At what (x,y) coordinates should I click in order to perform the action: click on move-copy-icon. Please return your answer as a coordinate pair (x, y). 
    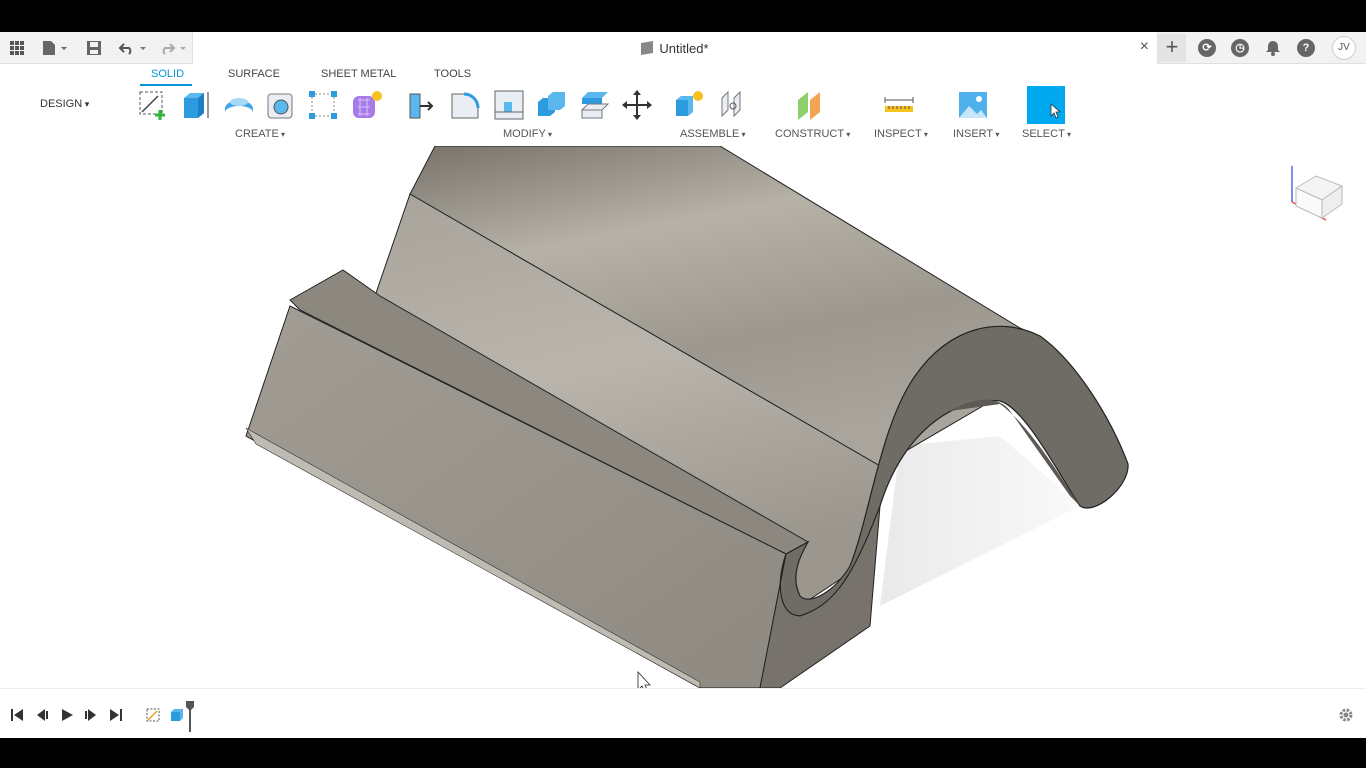
    Looking at the image, I should click on (637, 105).